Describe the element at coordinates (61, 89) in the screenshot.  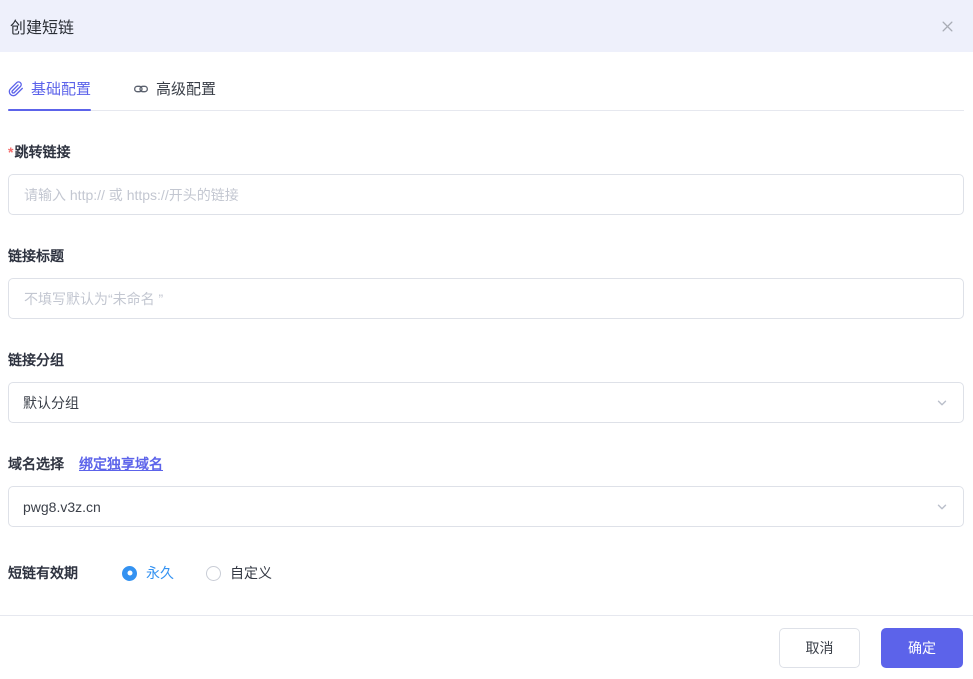
I see `tab-label: 基础配置` at that location.